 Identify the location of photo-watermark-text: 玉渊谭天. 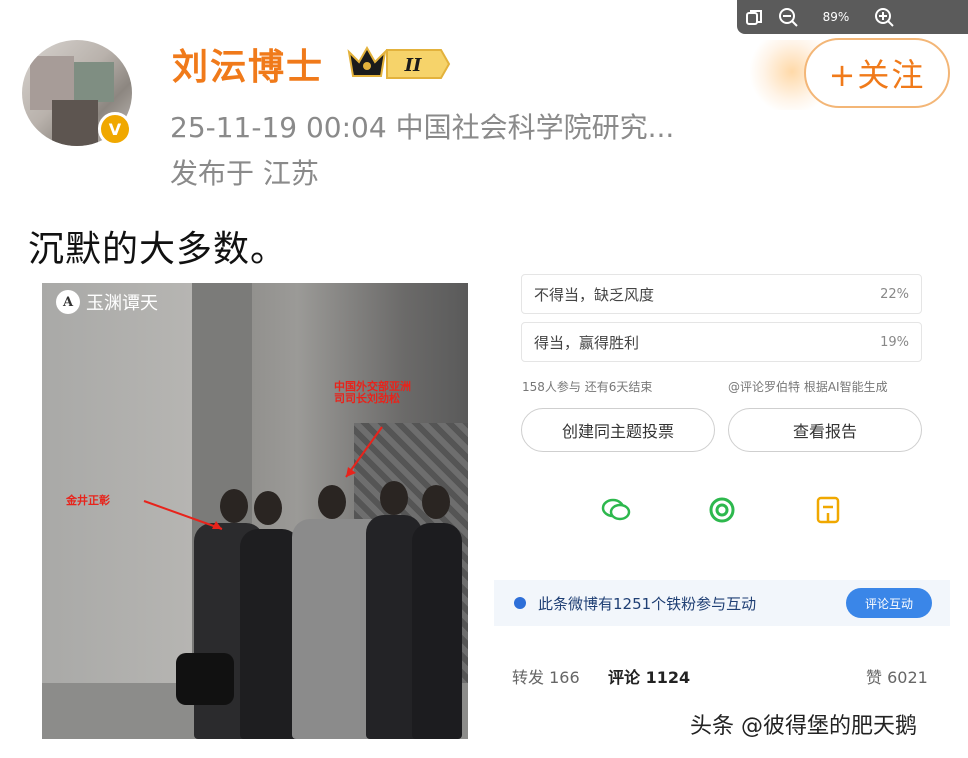
(122, 303).